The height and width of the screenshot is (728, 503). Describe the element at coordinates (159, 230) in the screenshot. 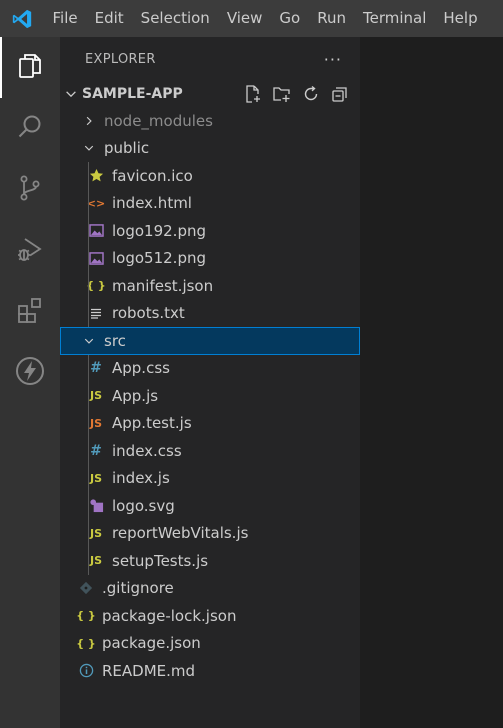

I see `tree-item-label: logo192.png` at that location.